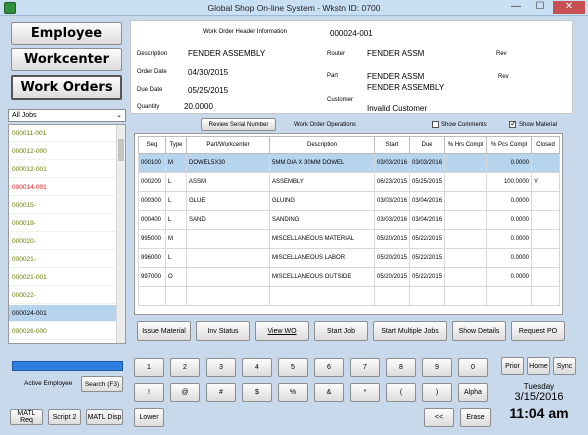 This screenshot has width=588, height=435. Describe the element at coordinates (228, 145) in the screenshot. I see `column-header: Part/Workcenter` at that location.